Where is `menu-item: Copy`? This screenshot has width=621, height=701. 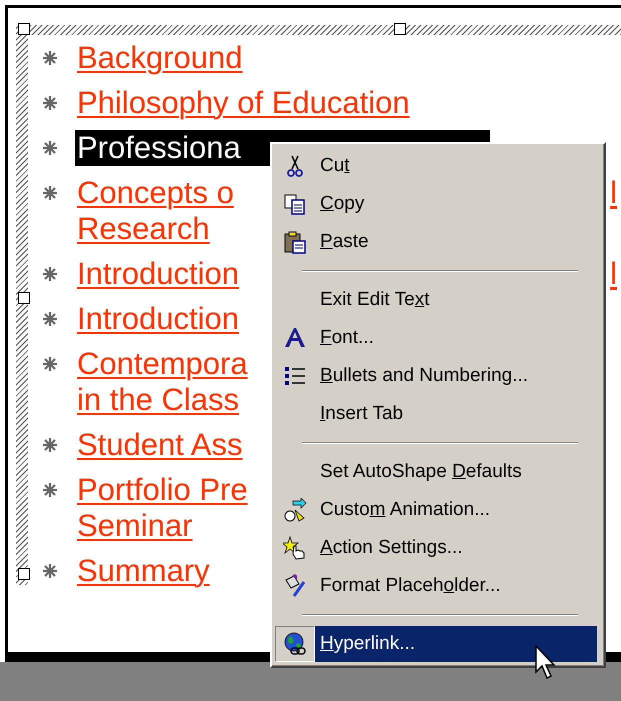
menu-item: Copy is located at coordinates (456, 204).